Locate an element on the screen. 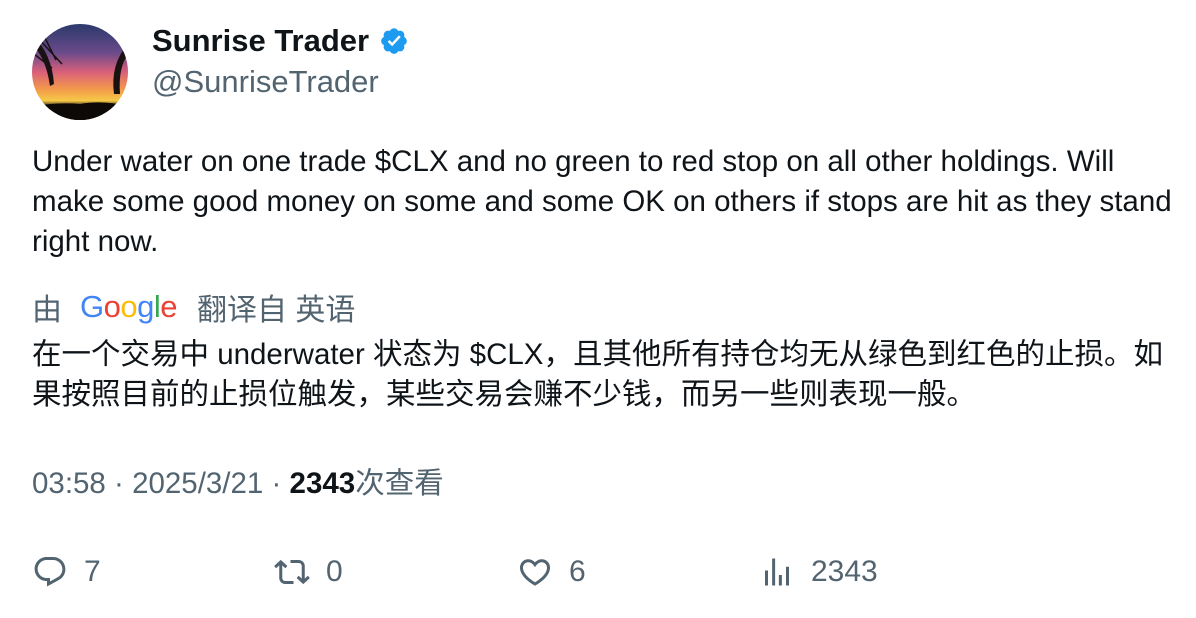 This screenshot has height=618, width=1196. tweet-time: 03:58 is located at coordinates (69, 483).